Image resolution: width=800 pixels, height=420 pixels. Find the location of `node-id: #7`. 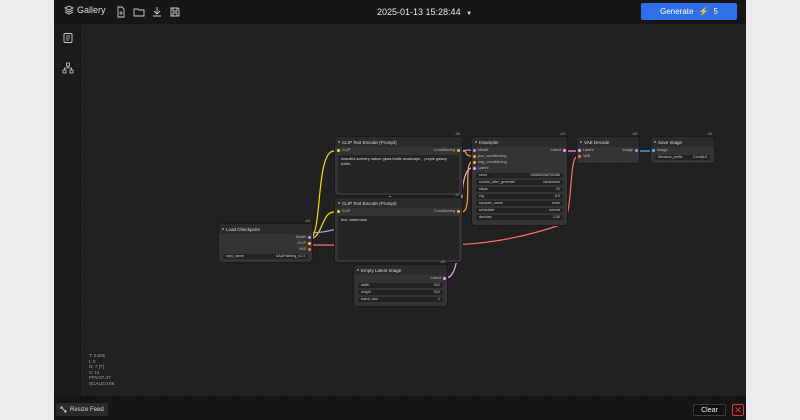

node-id: #7 is located at coordinates (457, 194).